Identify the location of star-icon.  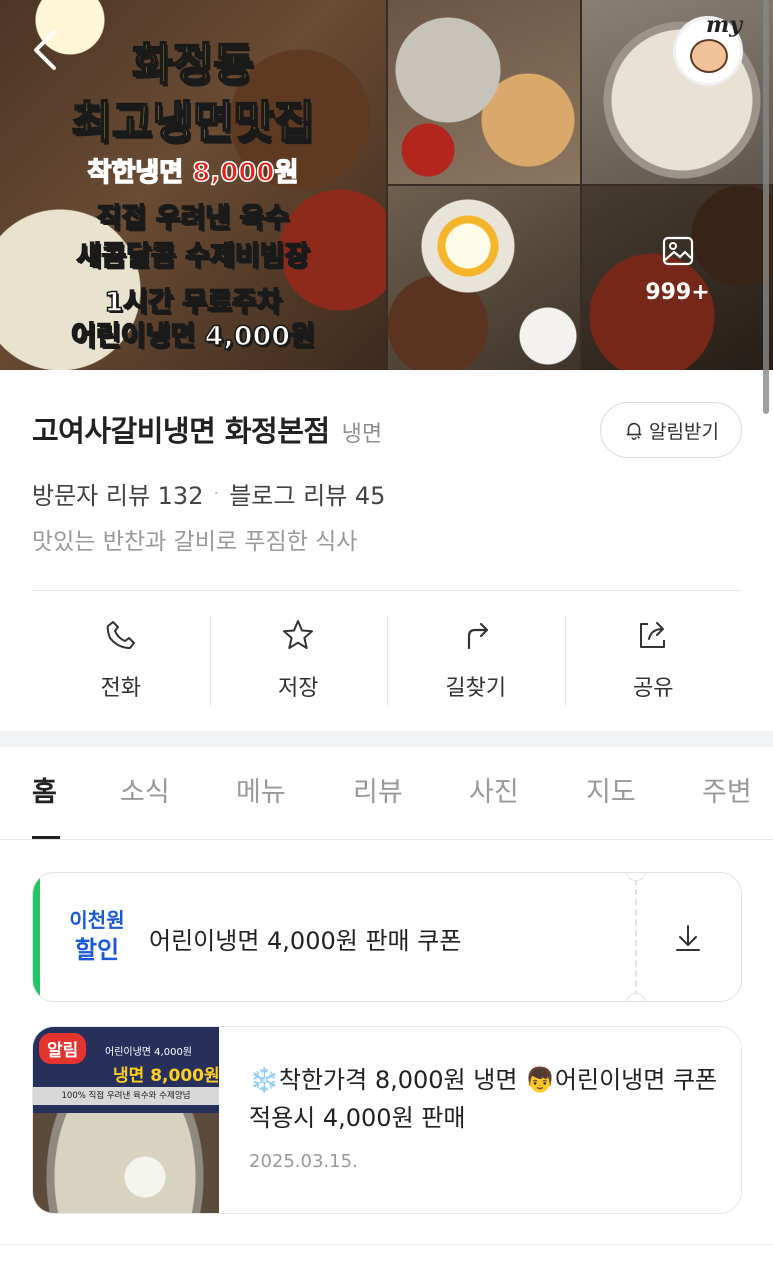
(298, 634).